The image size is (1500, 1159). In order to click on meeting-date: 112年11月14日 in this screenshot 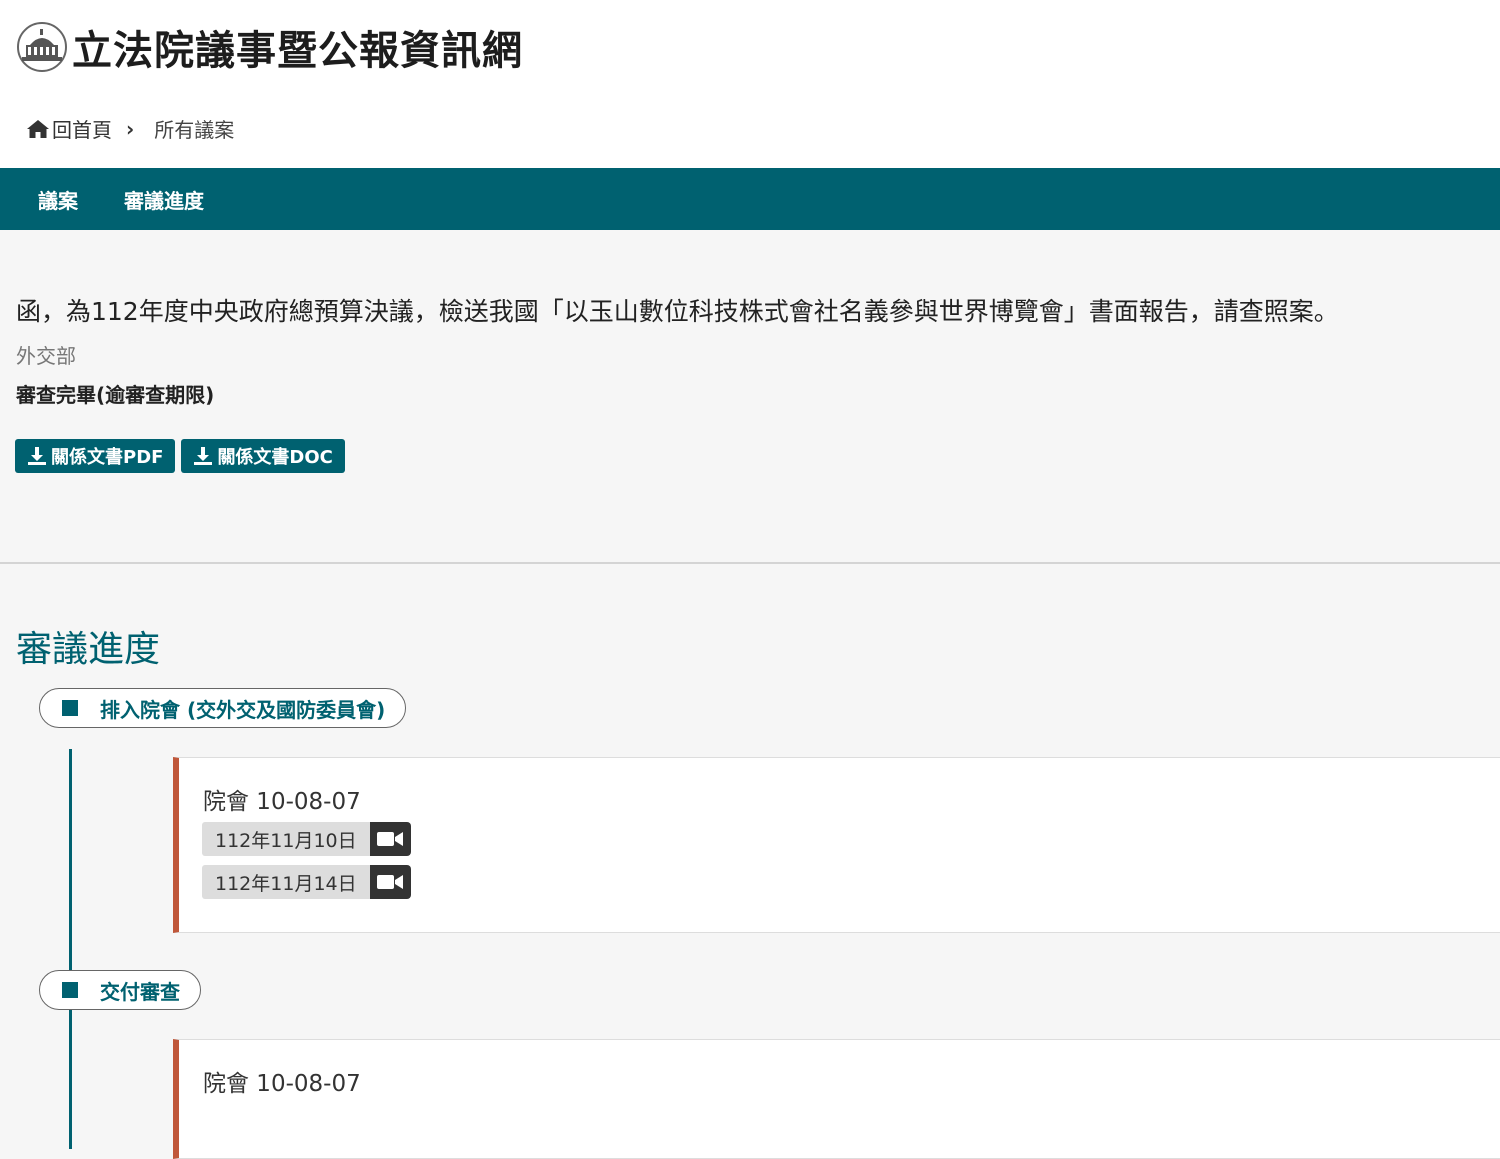, I will do `click(286, 882)`.